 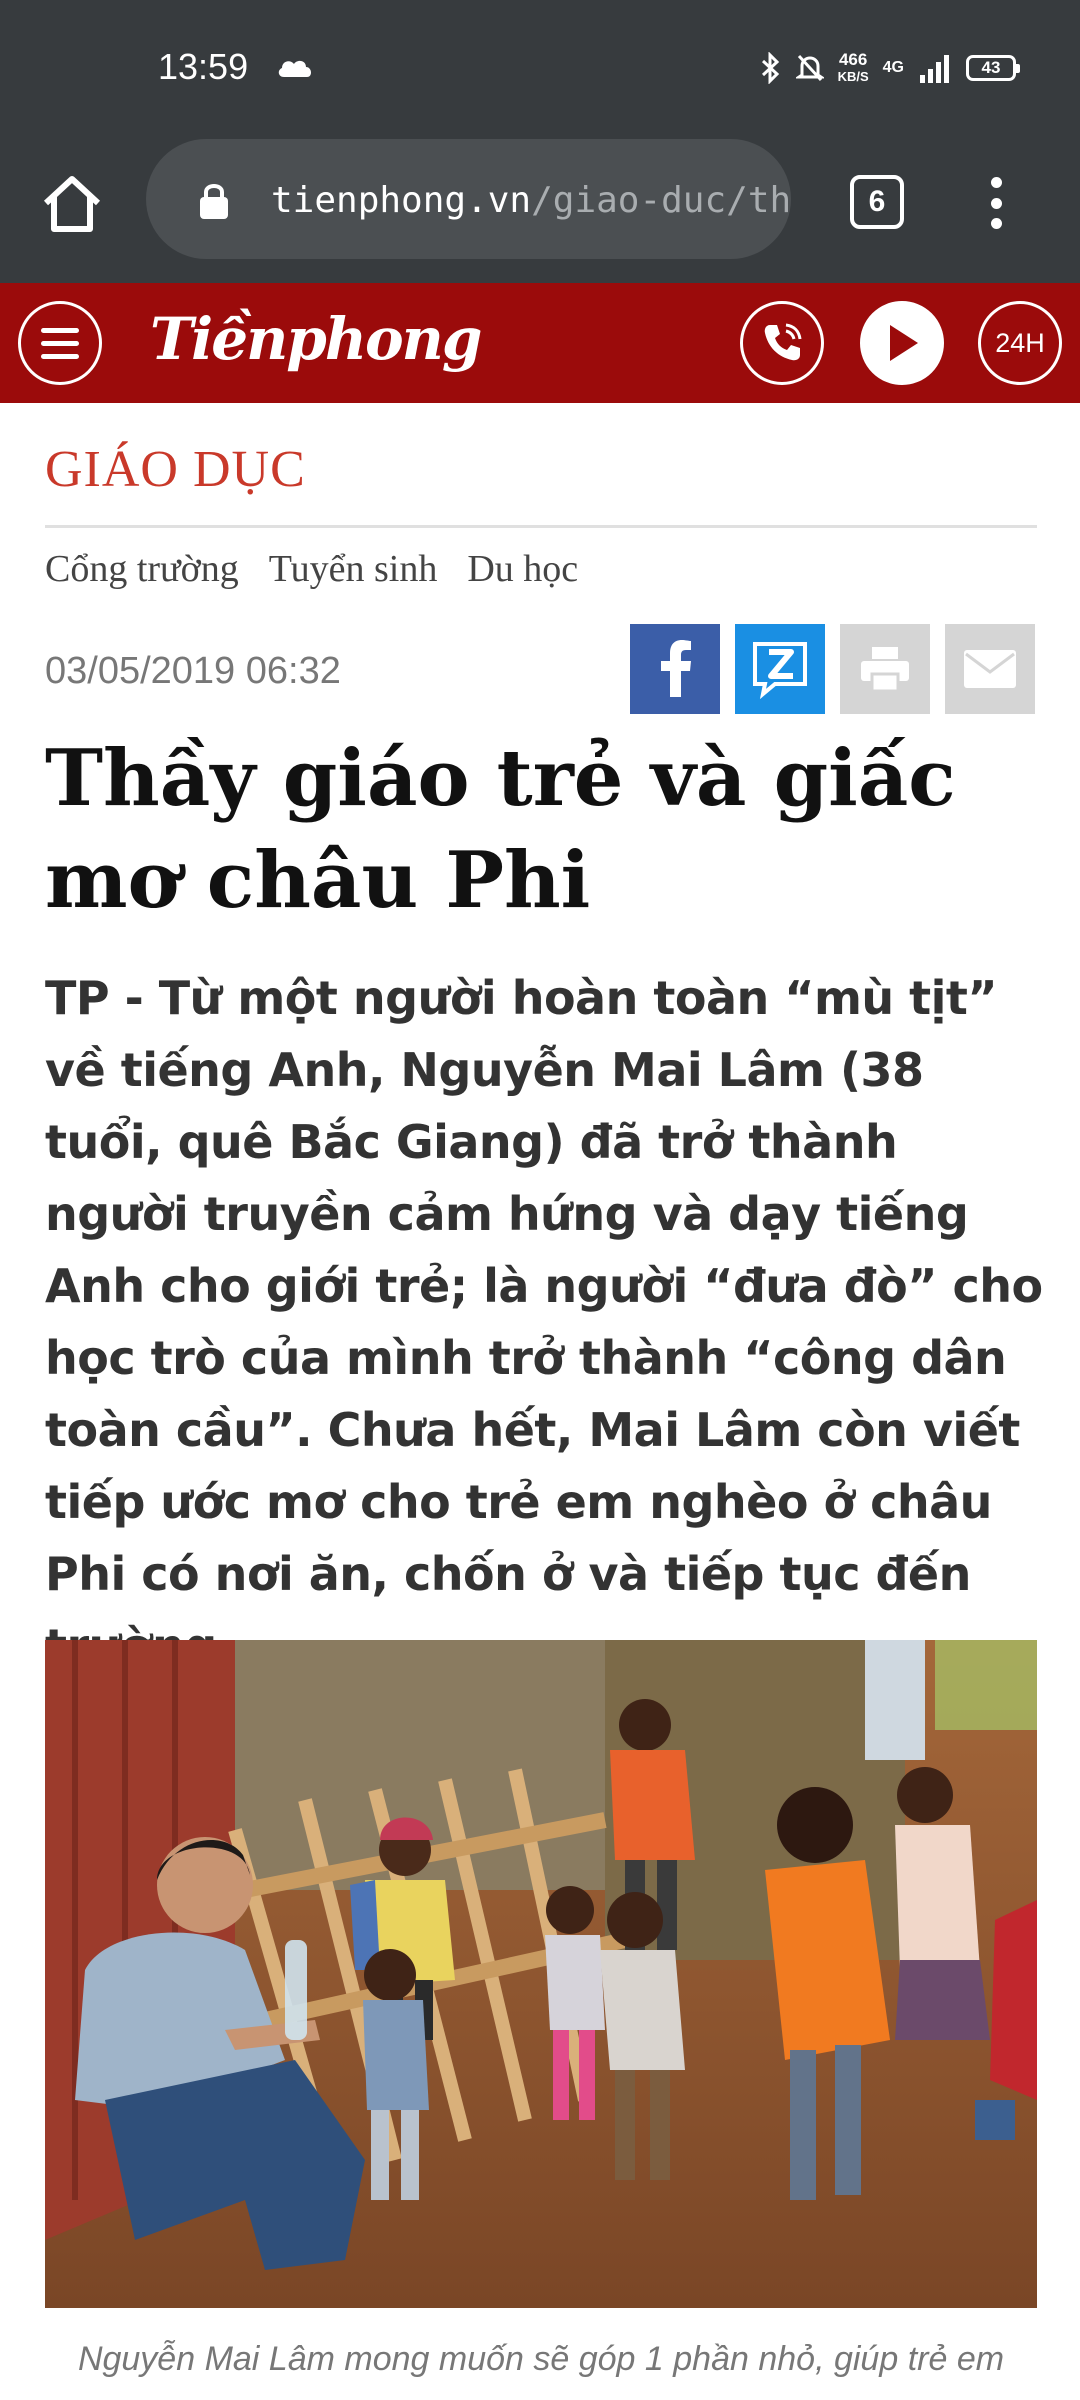 I want to click on video-play-button, so click(x=902, y=343).